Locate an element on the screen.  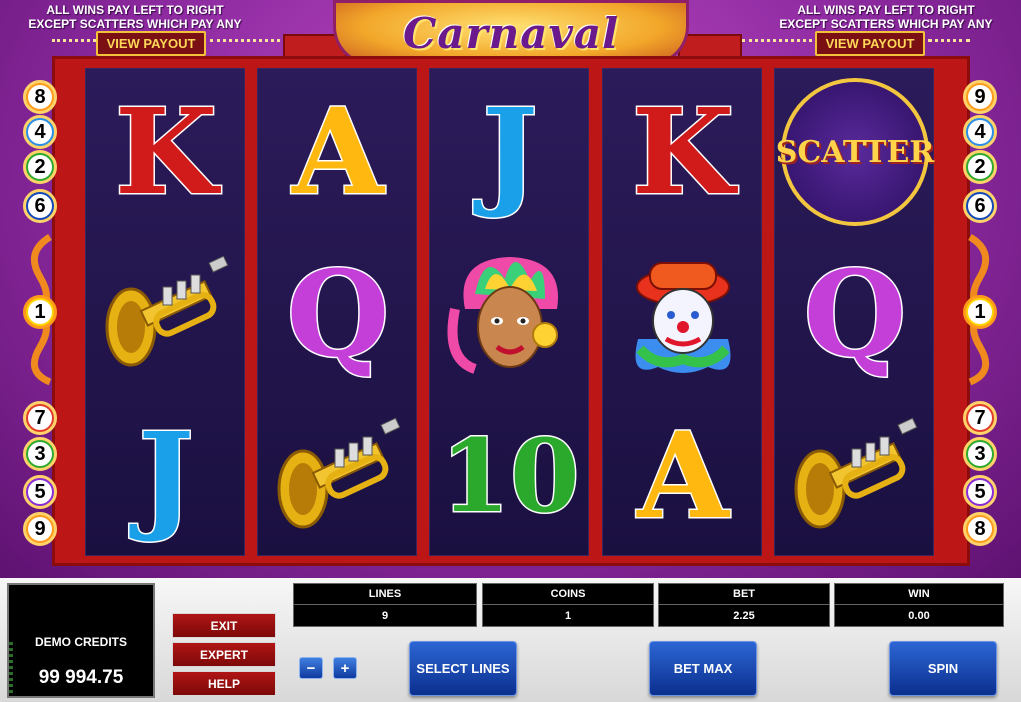
payline-indicator-left: 7 is located at coordinates (40, 418).